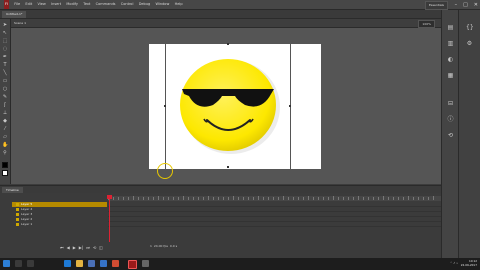 Image resolution: width=480 pixels, height=270 pixels. Describe the element at coordinates (56, 4) in the screenshot. I see `menu-insert: Insert` at that location.